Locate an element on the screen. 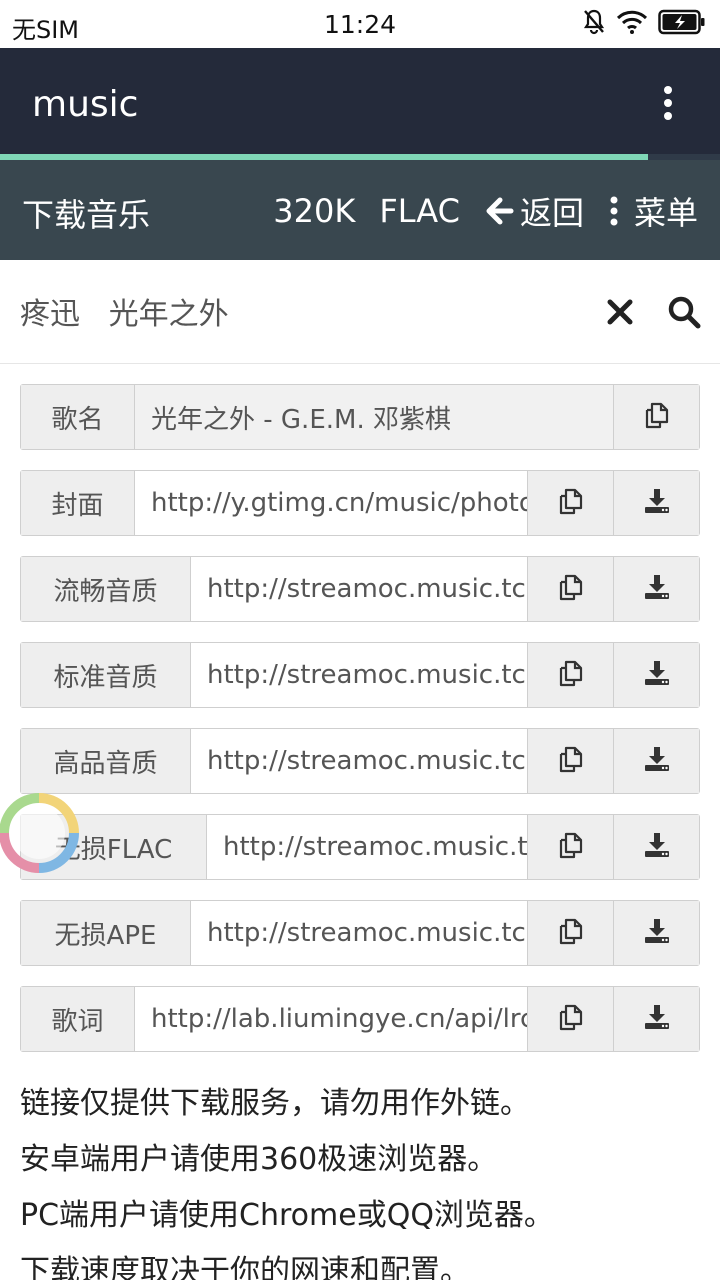 Image resolution: width=720 pixels, height=1280 pixels. menu-button-label: 菜单 is located at coordinates (665, 213).